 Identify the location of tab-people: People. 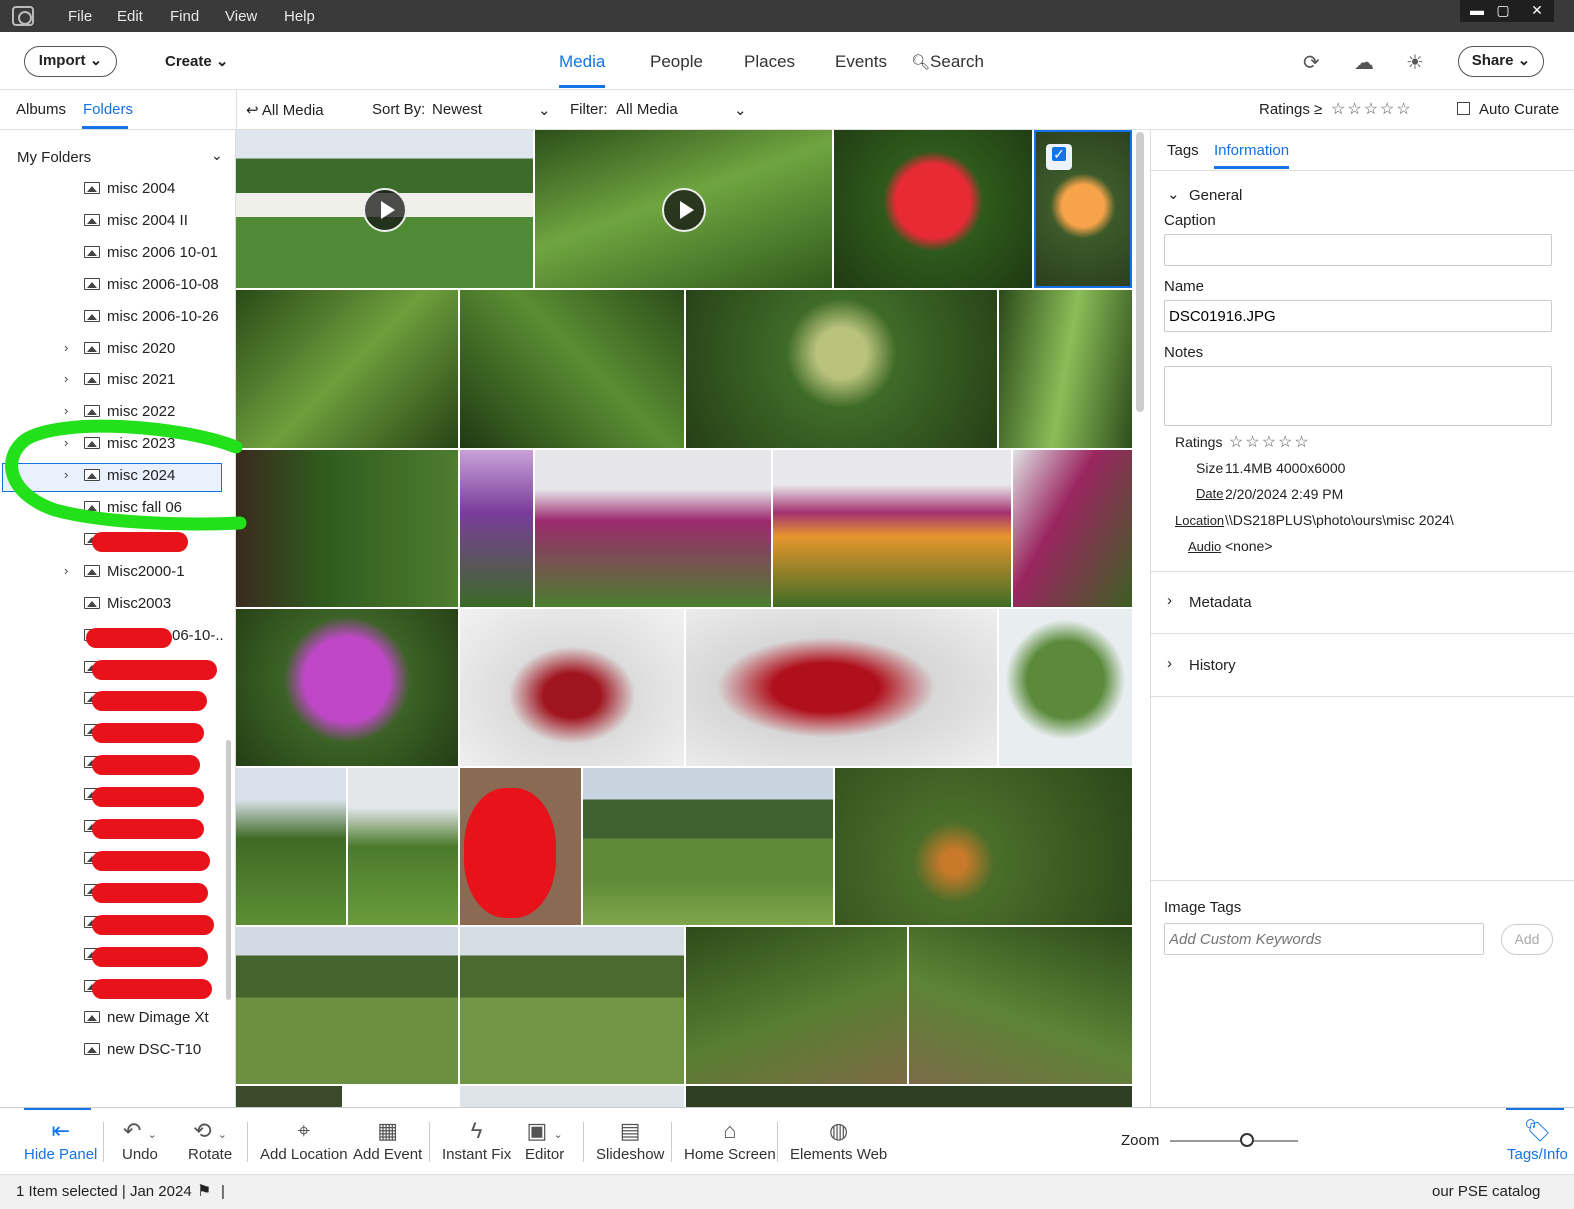
(676, 62).